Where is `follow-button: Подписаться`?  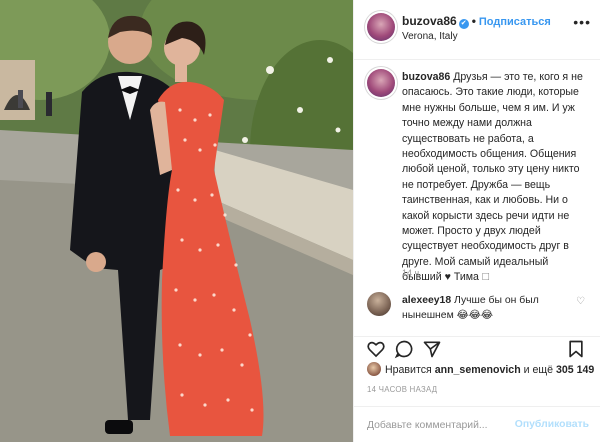 follow-button: Подписаться is located at coordinates (515, 22).